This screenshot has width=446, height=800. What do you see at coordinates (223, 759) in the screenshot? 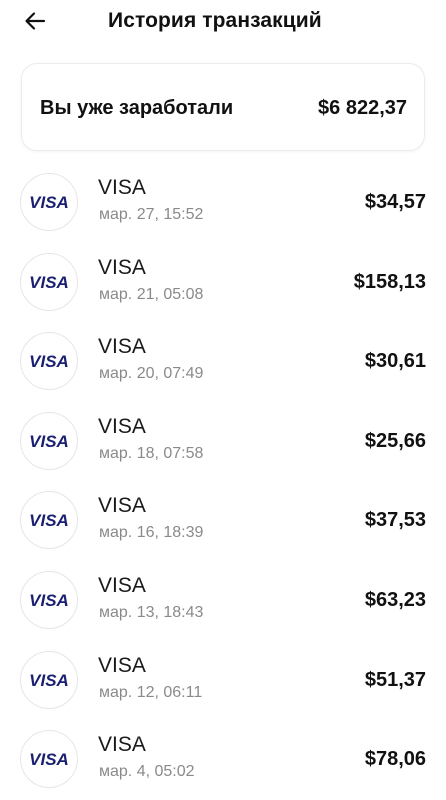
I see `transaction-row: VISA VISA мар. 4, 05:02 $78,06` at bounding box center [223, 759].